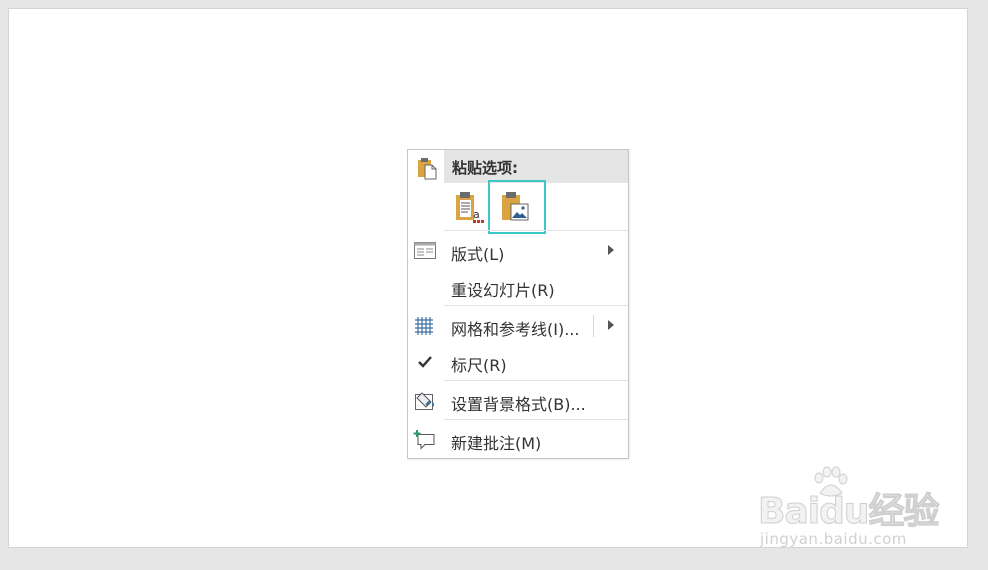  Describe the element at coordinates (424, 440) in the screenshot. I see `new-comment-icon` at that location.